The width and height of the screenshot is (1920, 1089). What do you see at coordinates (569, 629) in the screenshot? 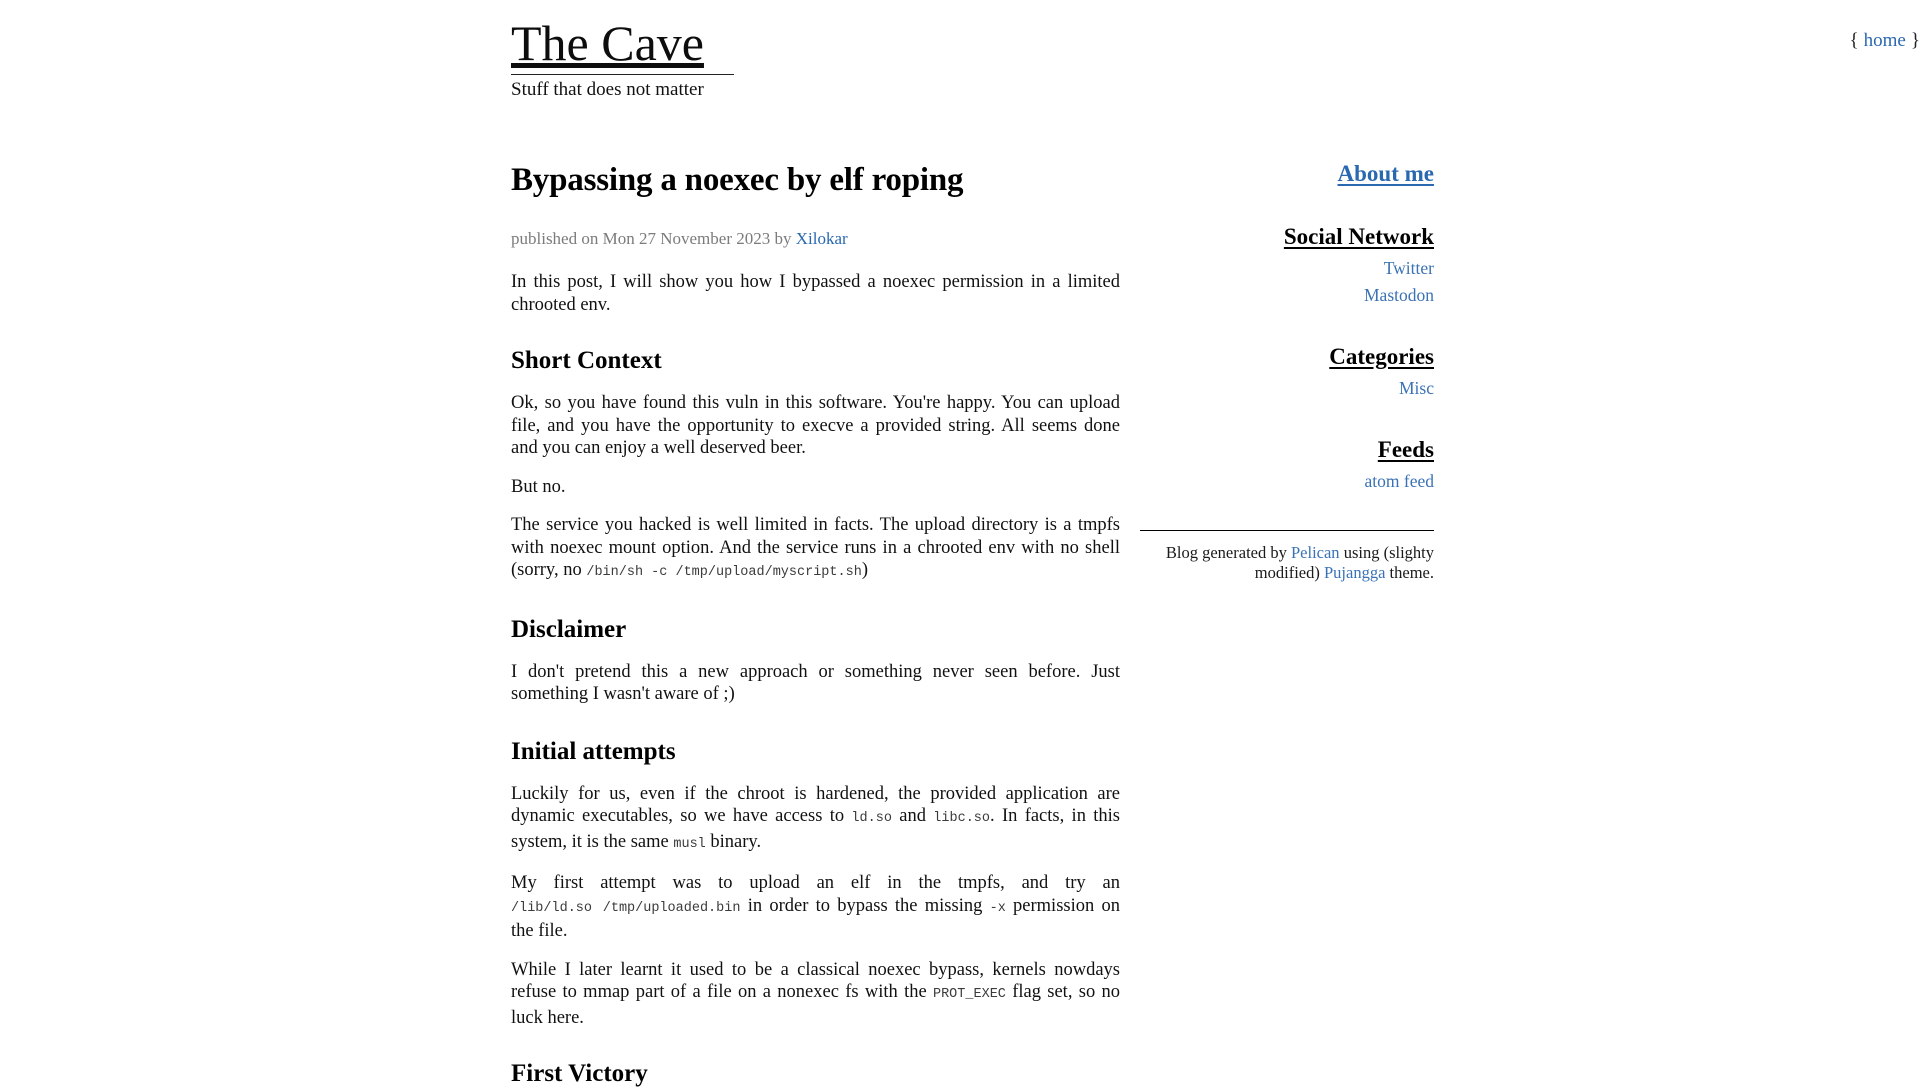
I see `section-heading-disclaimer: Disclaimer` at bounding box center [569, 629].